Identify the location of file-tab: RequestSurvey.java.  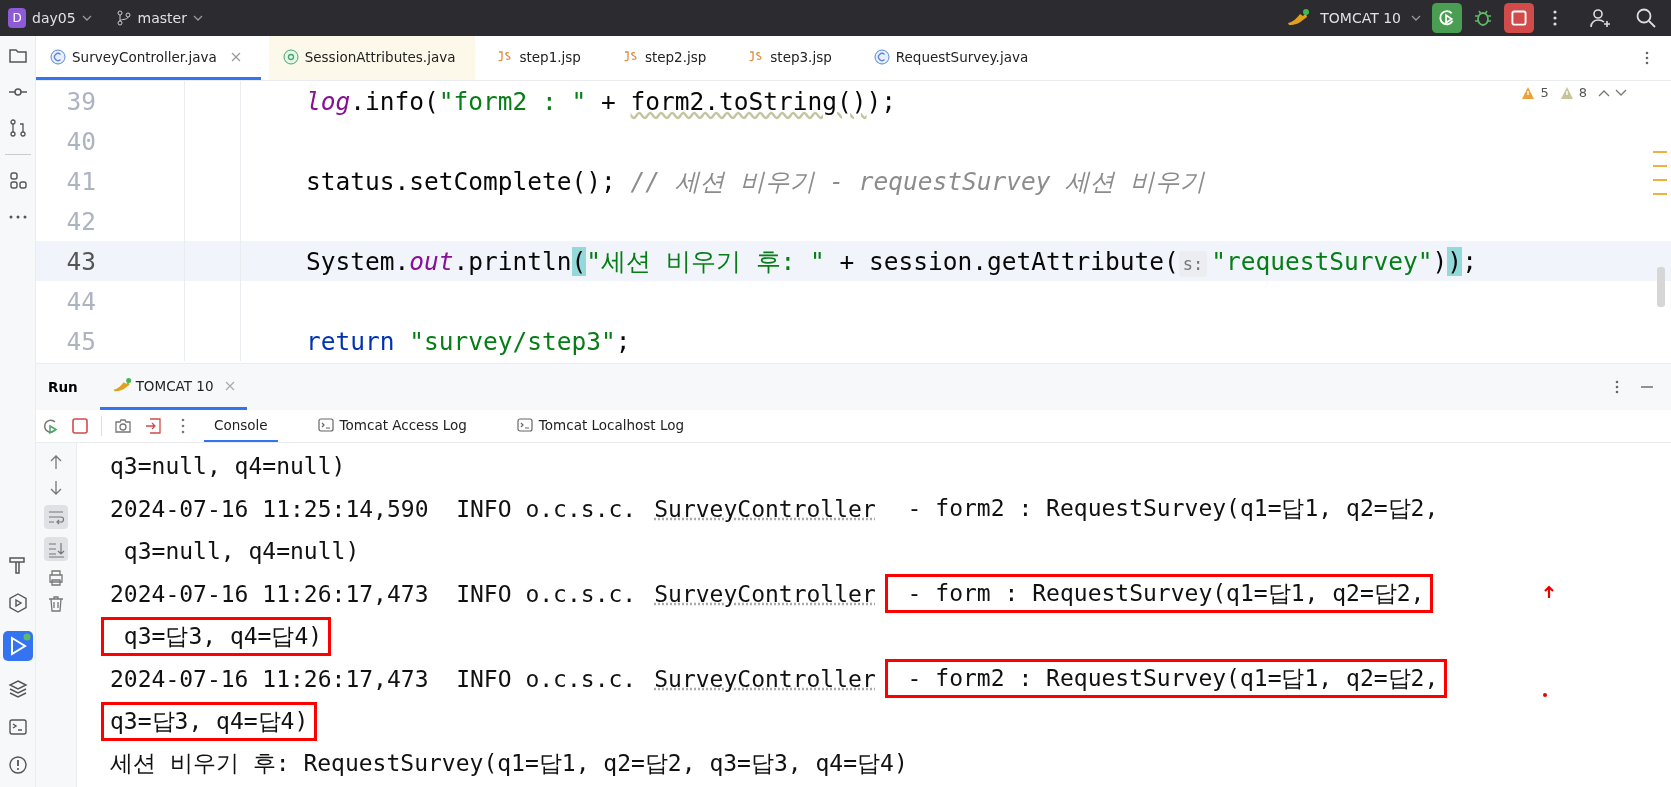
(954, 58).